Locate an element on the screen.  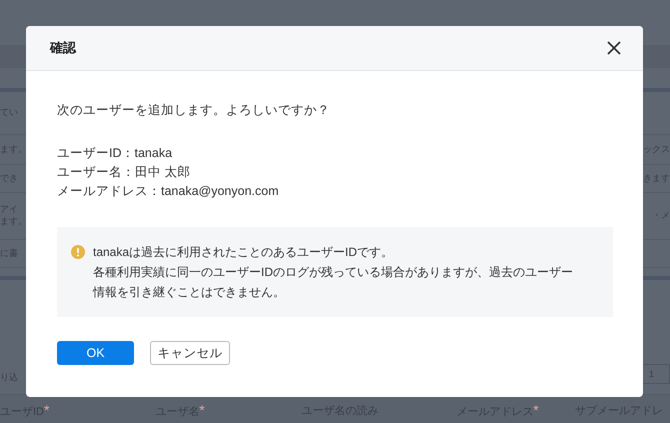
notice-text: 各種利用実績に同一のユーザーIDのログが残っている場合がありますが、過去のユーザー is located at coordinates (333, 272).